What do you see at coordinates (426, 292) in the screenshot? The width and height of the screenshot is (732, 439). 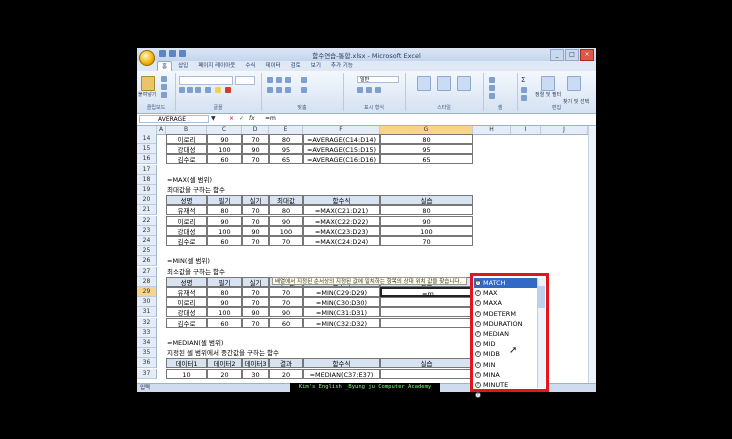 I see `cell-G29: =m` at bounding box center [426, 292].